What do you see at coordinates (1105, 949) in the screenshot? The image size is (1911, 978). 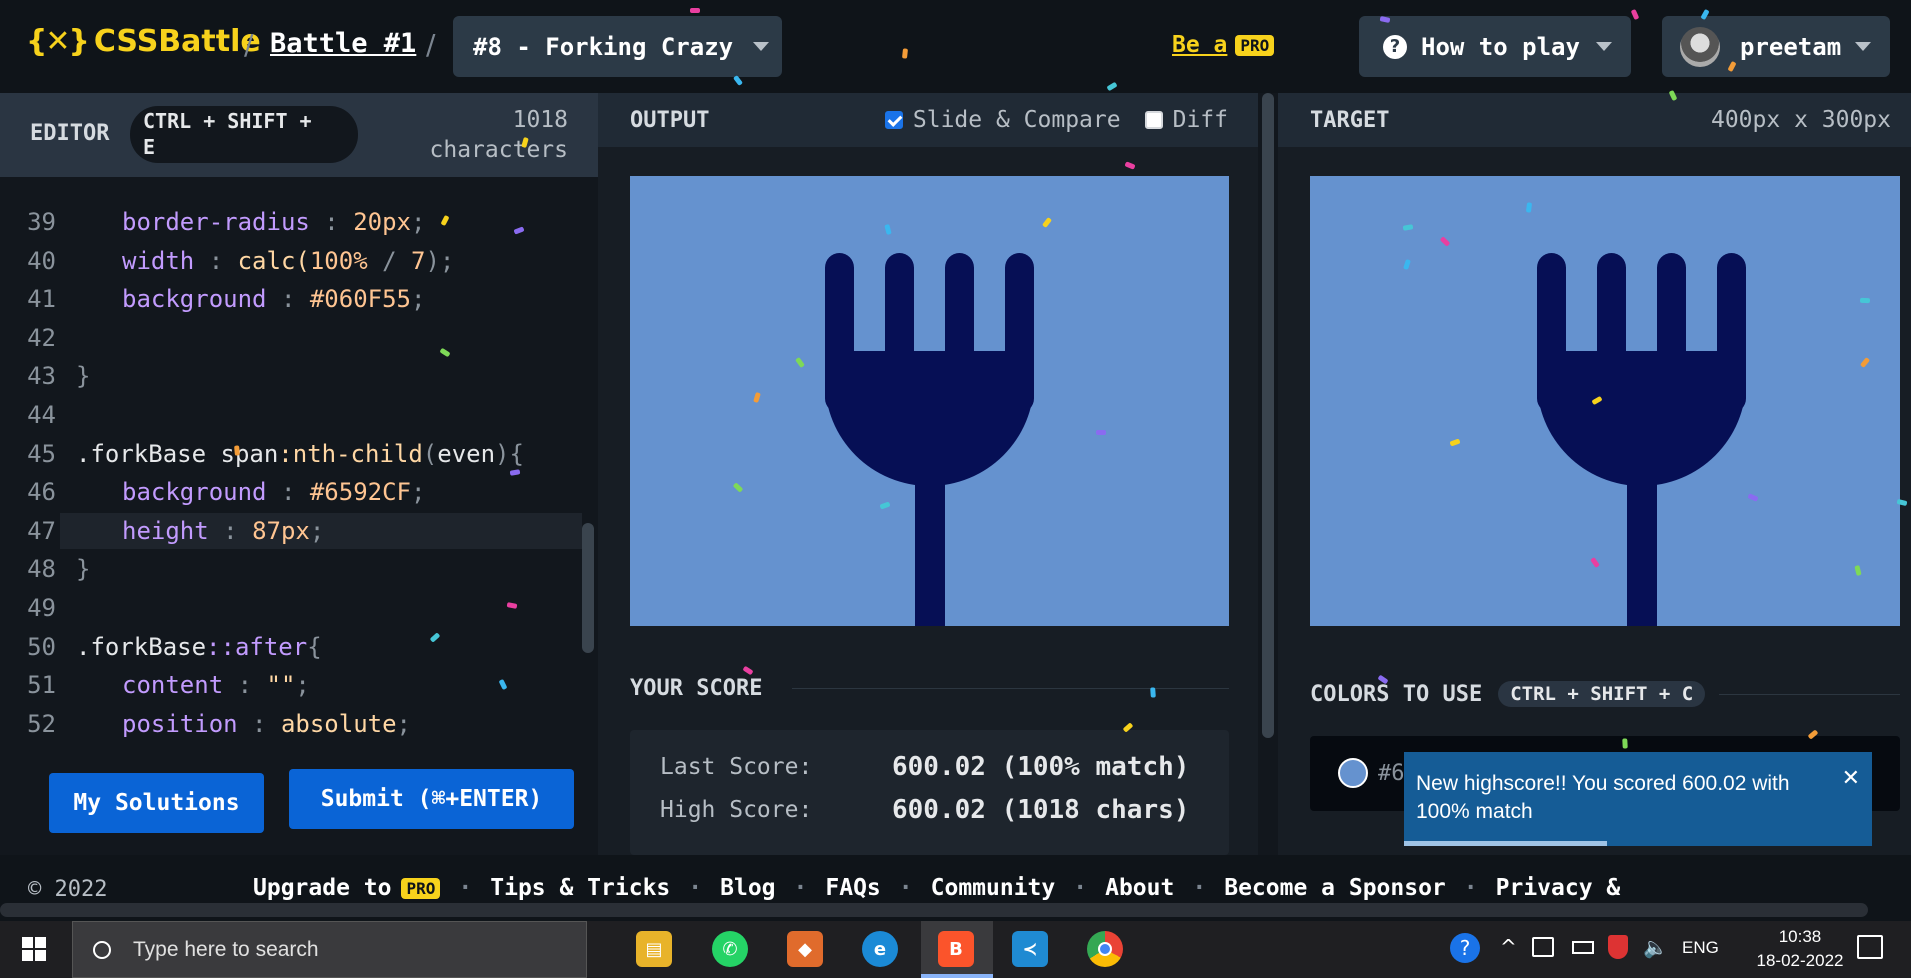 I see `chrome-icon` at bounding box center [1105, 949].